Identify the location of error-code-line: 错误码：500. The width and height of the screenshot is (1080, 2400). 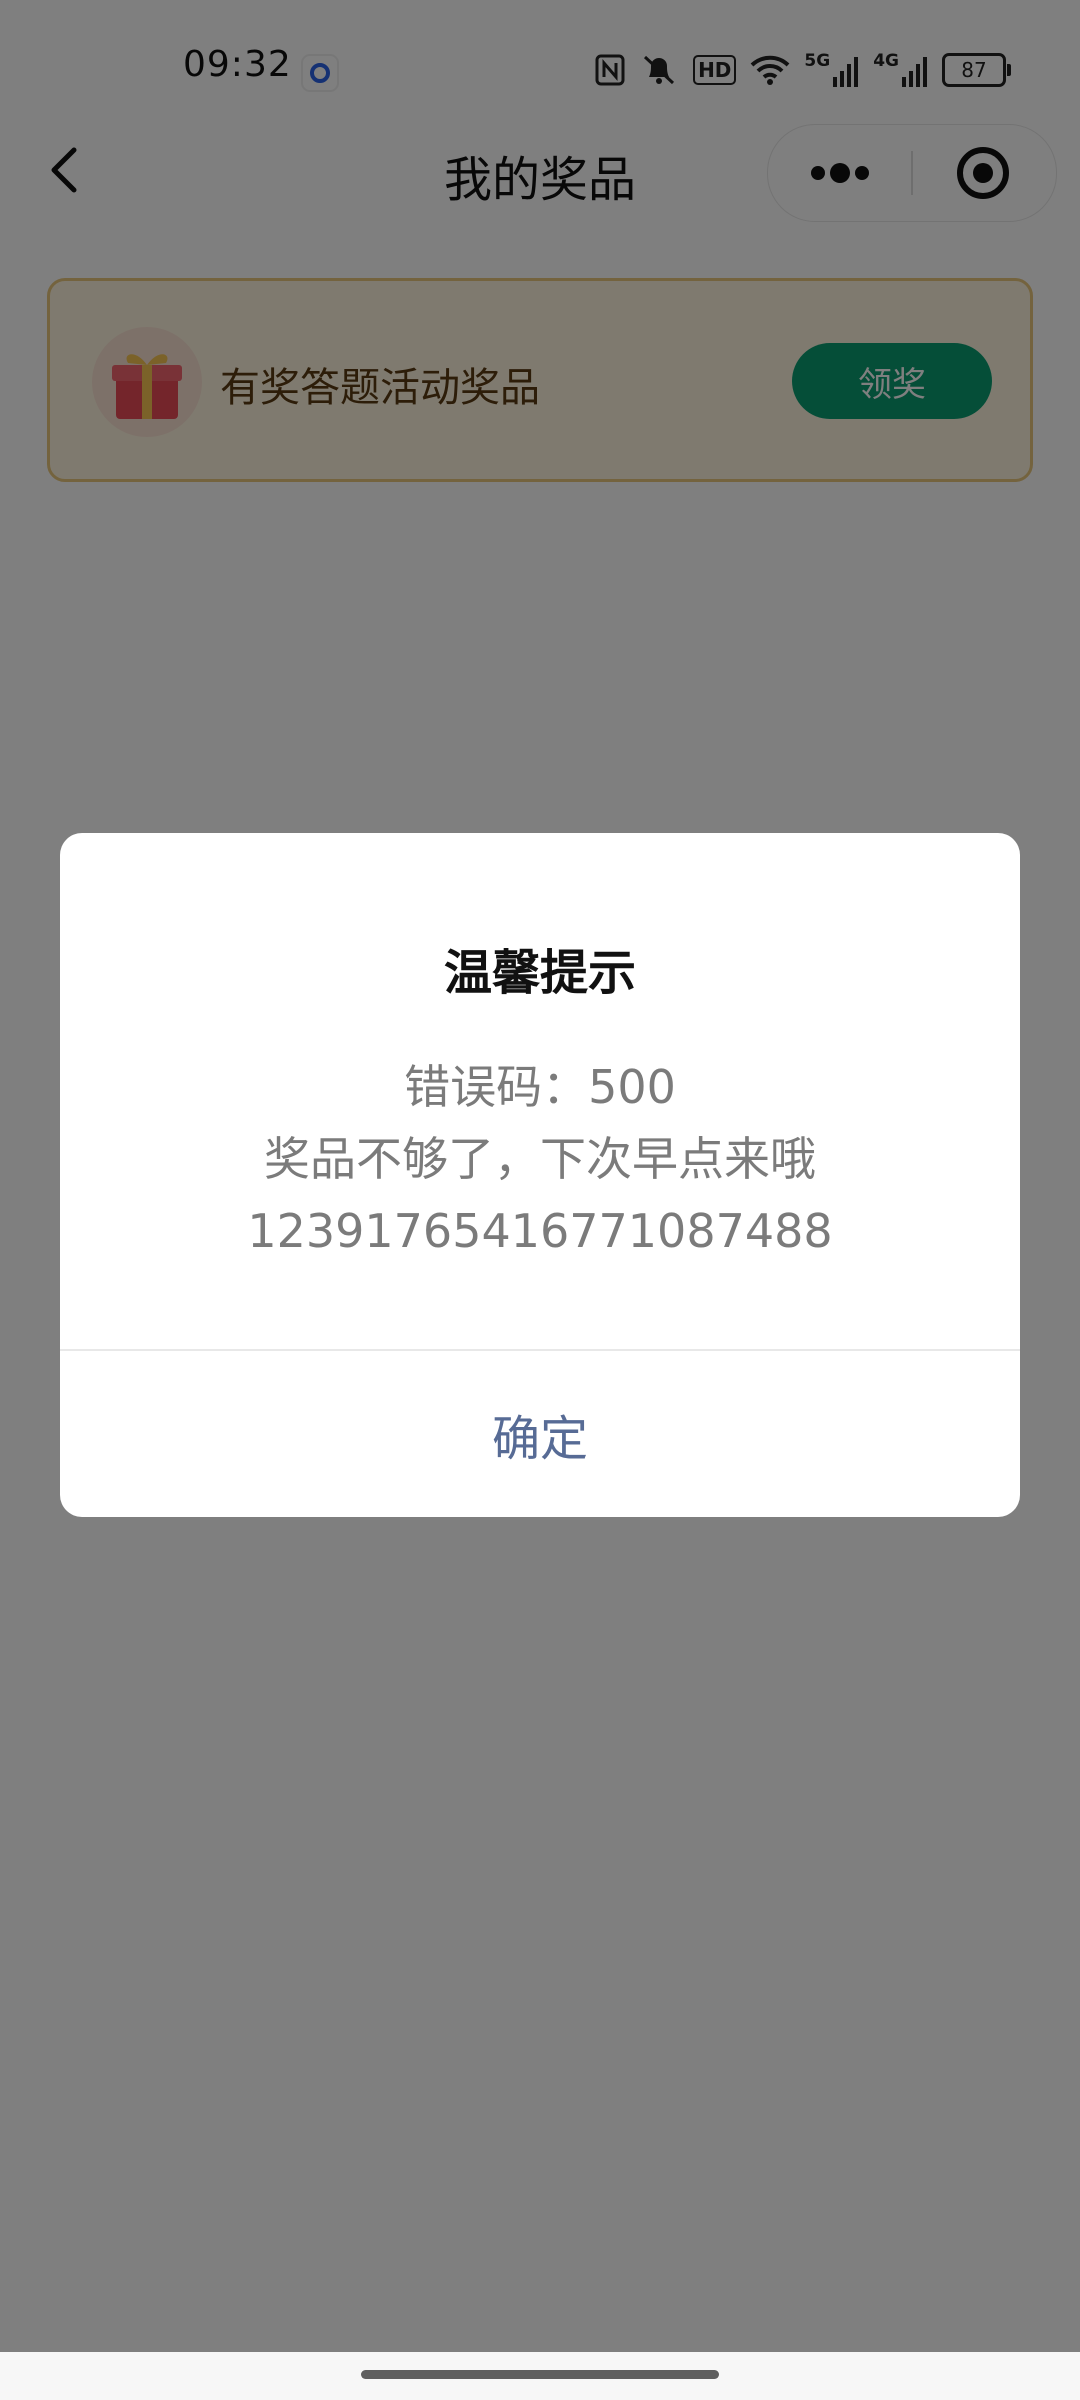
(540, 1087).